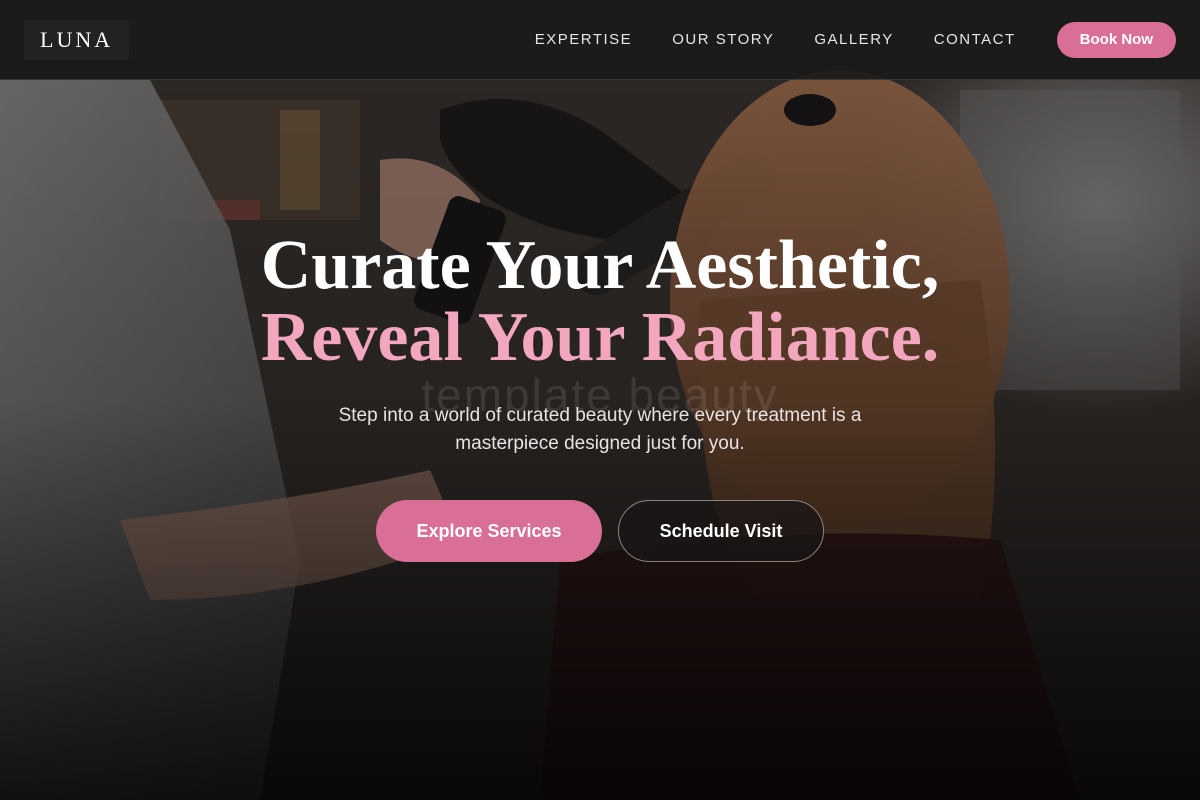  I want to click on nav-link-gallery: GALLERY, so click(853, 39).